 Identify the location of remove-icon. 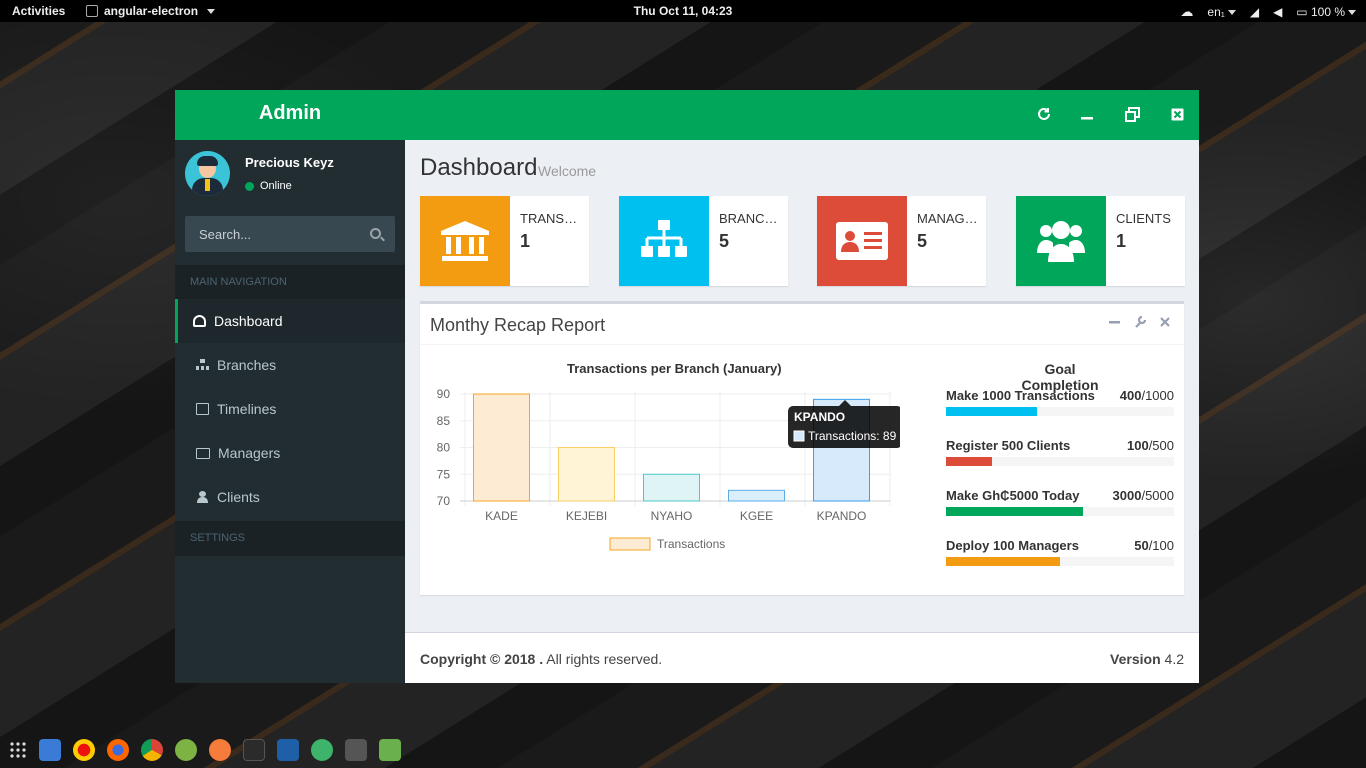
(1165, 322).